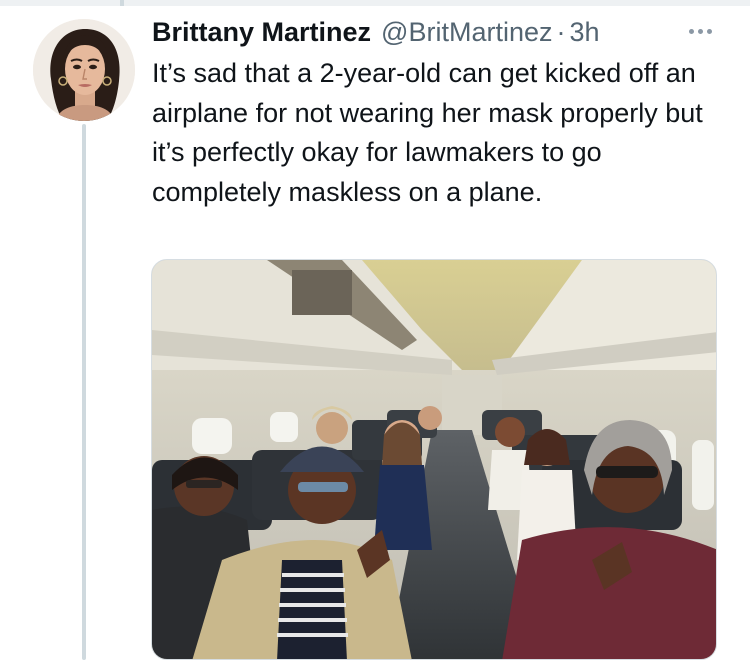  I want to click on top-divider, so click(375, 3).